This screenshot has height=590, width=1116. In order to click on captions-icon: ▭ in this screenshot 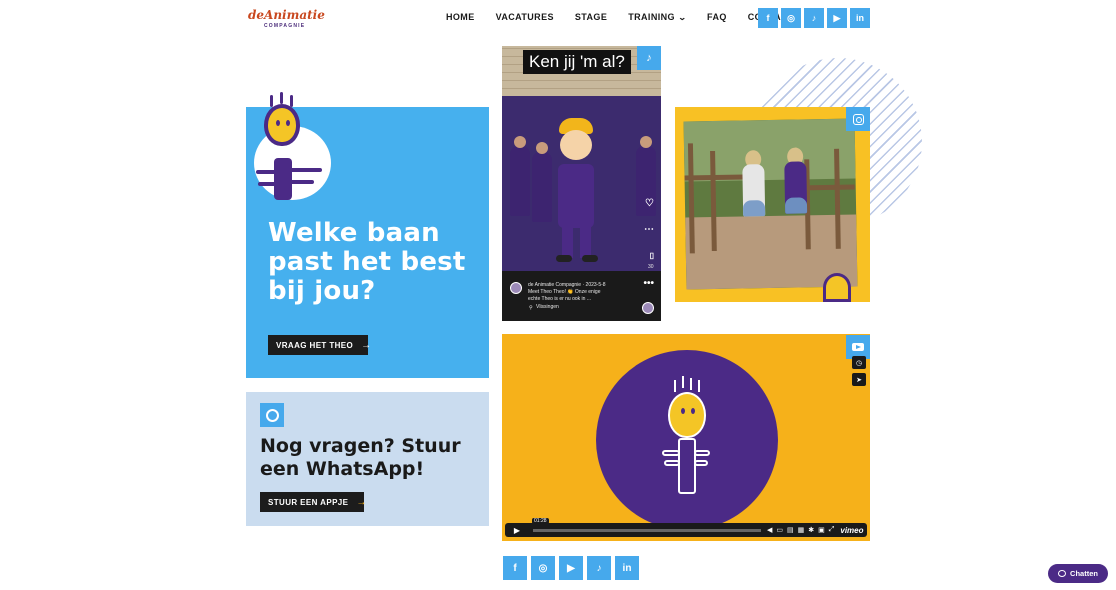, I will do `click(779, 530)`.